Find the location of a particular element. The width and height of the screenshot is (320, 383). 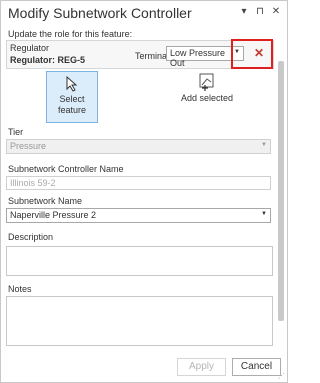

add-selected-button: Add selected is located at coordinates (207, 93).